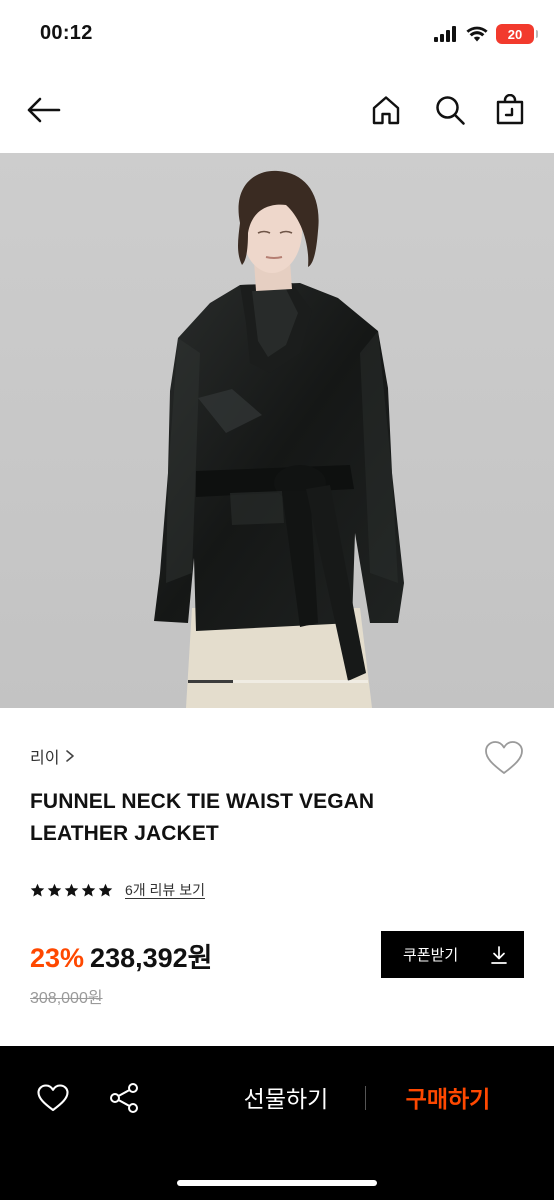  Describe the element at coordinates (448, 1098) in the screenshot. I see `buy-button: 구매하기` at that location.